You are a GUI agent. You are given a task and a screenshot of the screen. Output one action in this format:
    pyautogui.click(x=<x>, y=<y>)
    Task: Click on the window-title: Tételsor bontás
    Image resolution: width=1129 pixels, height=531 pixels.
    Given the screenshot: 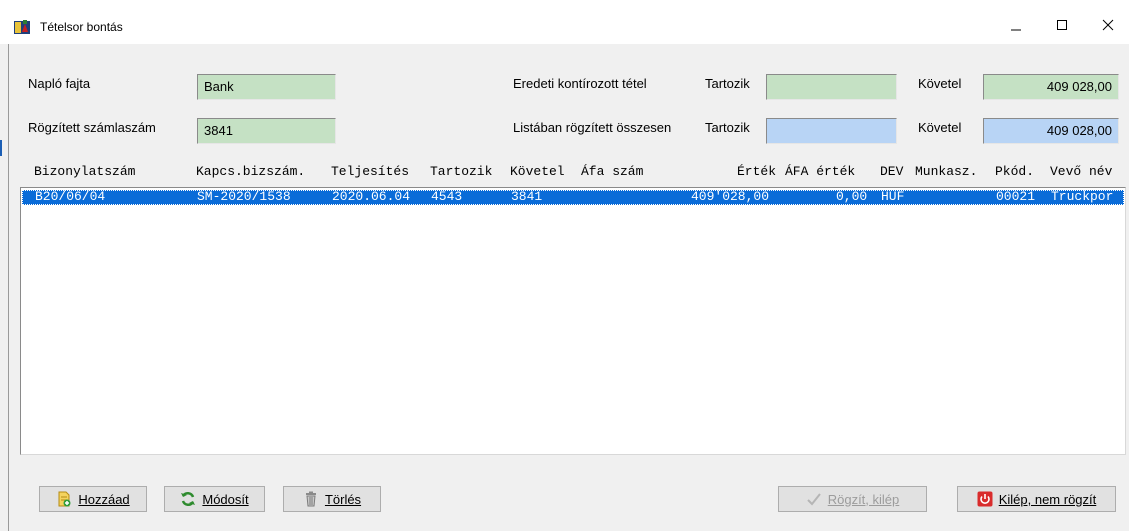 What is the action you would take?
    pyautogui.click(x=81, y=27)
    